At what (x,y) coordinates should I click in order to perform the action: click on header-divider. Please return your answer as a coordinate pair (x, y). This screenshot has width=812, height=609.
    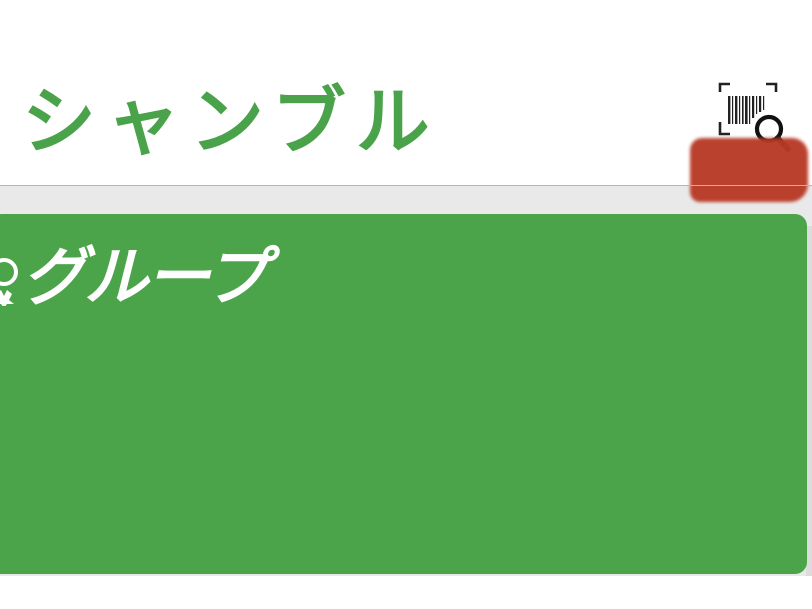
    Looking at the image, I should click on (406, 185).